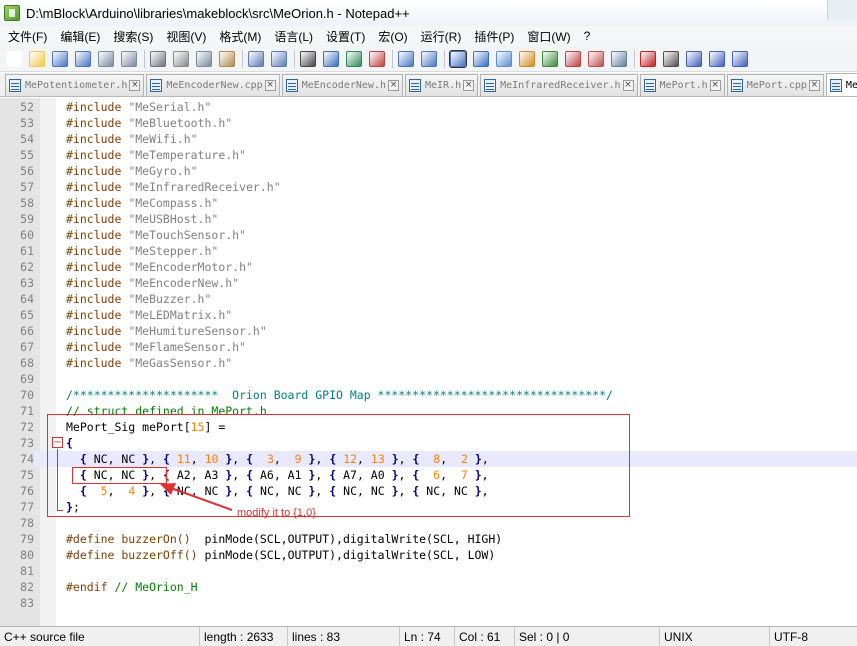 This screenshot has width=857, height=646. What do you see at coordinates (256, 58) in the screenshot?
I see `undo-icon` at bounding box center [256, 58].